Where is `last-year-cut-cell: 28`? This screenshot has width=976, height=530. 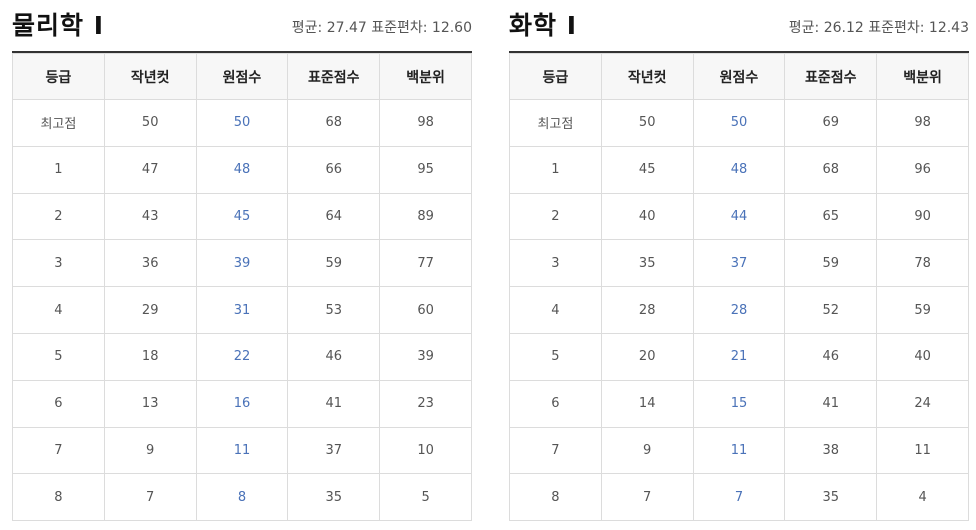 last-year-cut-cell: 28 is located at coordinates (647, 310).